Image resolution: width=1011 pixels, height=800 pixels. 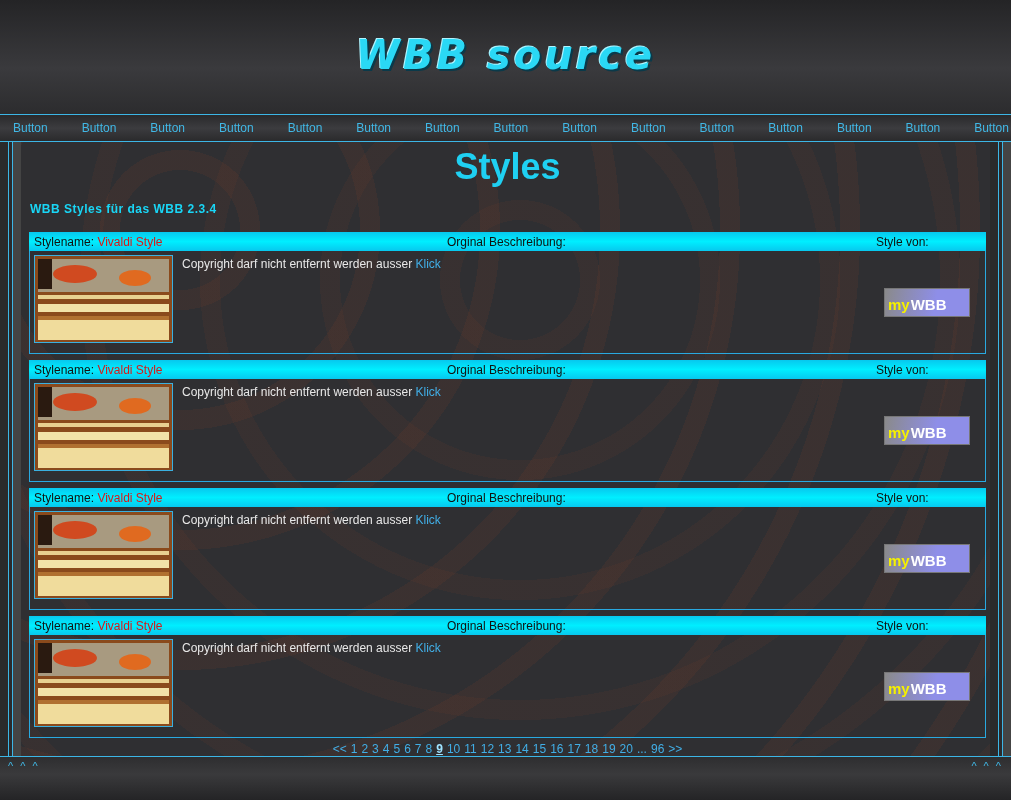 What do you see at coordinates (354, 749) in the screenshot?
I see `page-link: 1` at bounding box center [354, 749].